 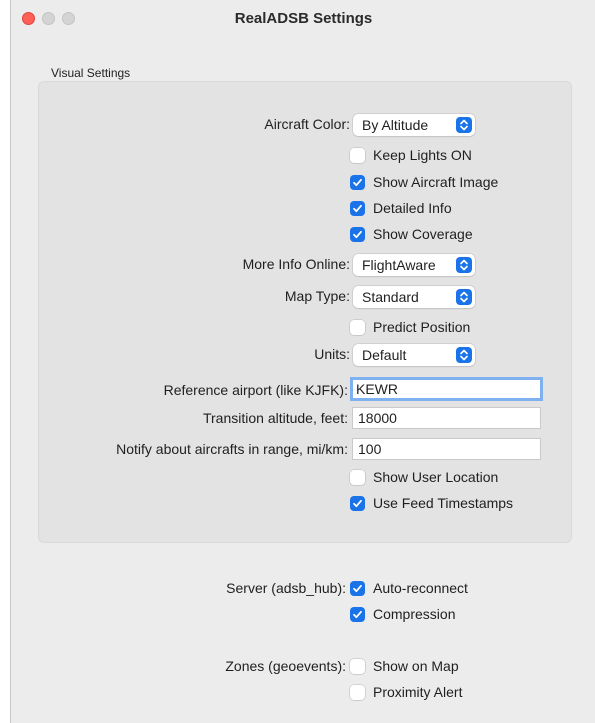 What do you see at coordinates (384, 355) in the screenshot?
I see `units-value: Default` at bounding box center [384, 355].